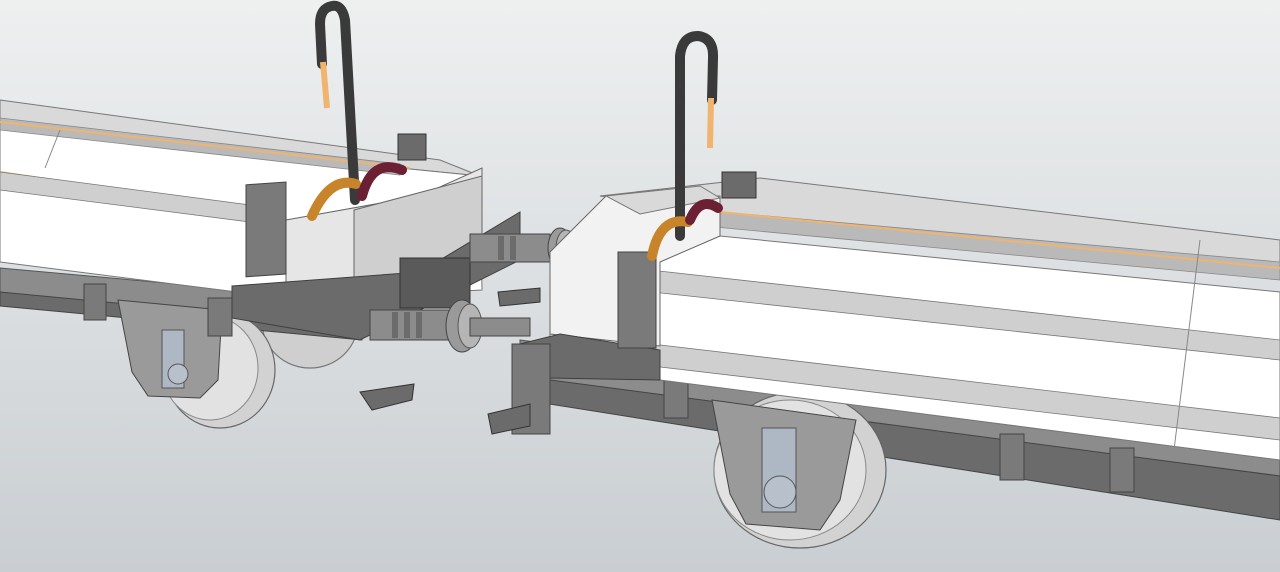 This screenshot has width=1280, height=572. Describe the element at coordinates (637, 300) in the screenshot. I see `grab-post-right` at that location.